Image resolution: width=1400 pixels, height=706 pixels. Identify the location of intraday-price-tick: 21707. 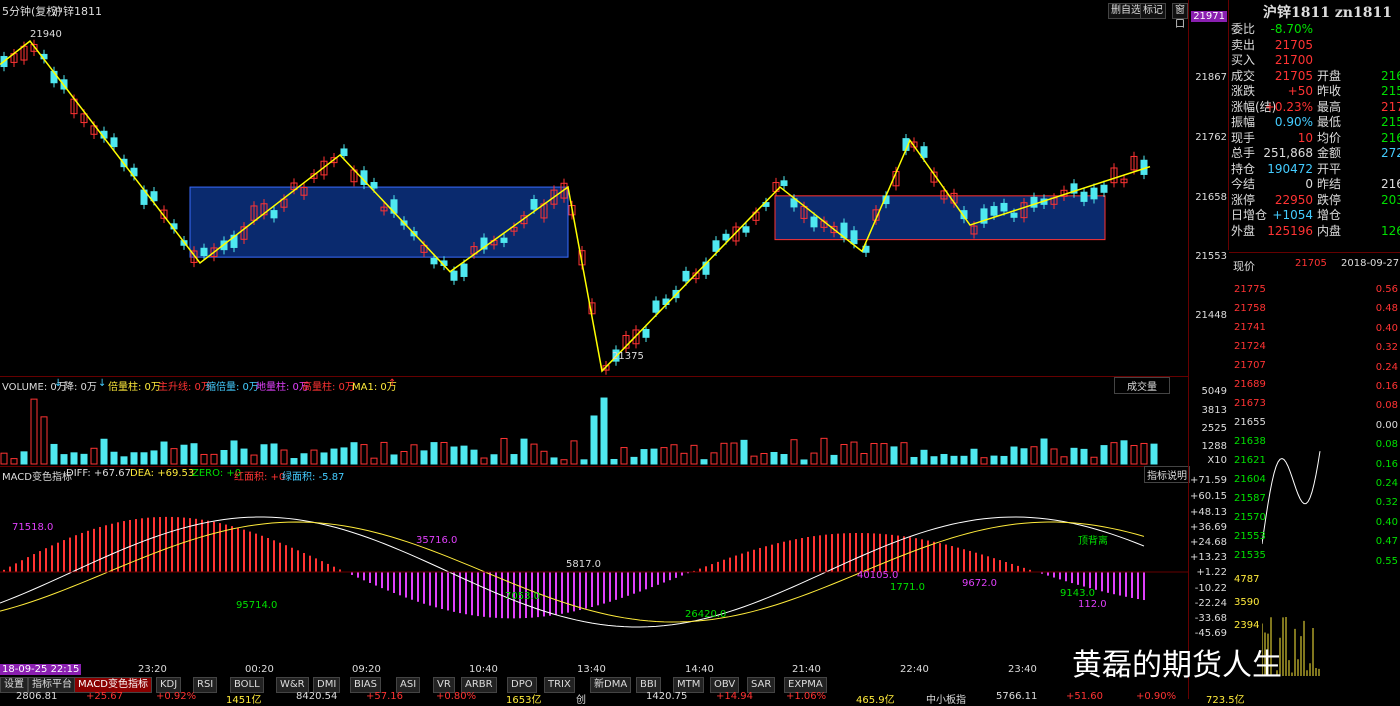
(1250, 365).